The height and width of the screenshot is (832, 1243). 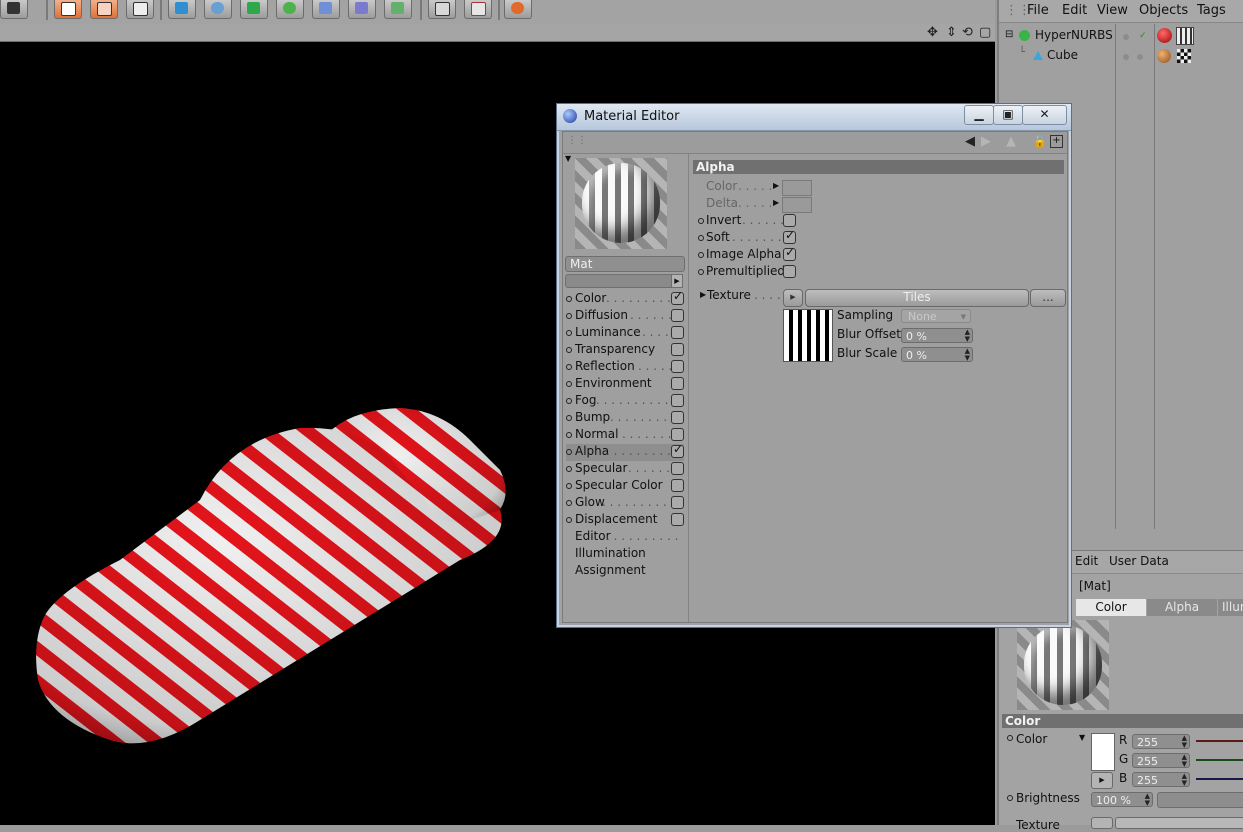 I want to click on b-label: B, so click(x=1123, y=778).